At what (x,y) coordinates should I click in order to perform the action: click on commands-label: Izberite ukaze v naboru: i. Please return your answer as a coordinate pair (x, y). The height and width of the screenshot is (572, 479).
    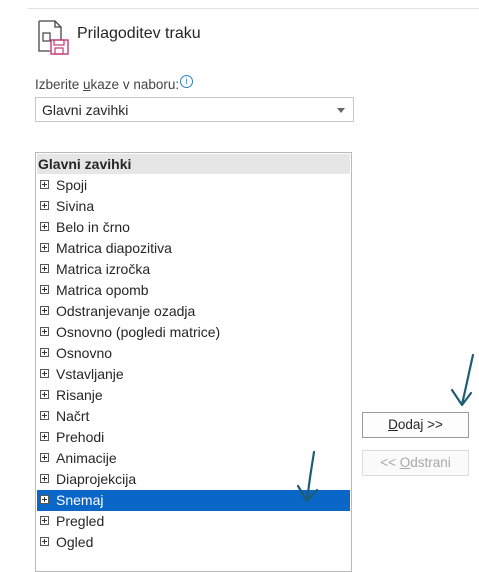
    Looking at the image, I should click on (114, 83).